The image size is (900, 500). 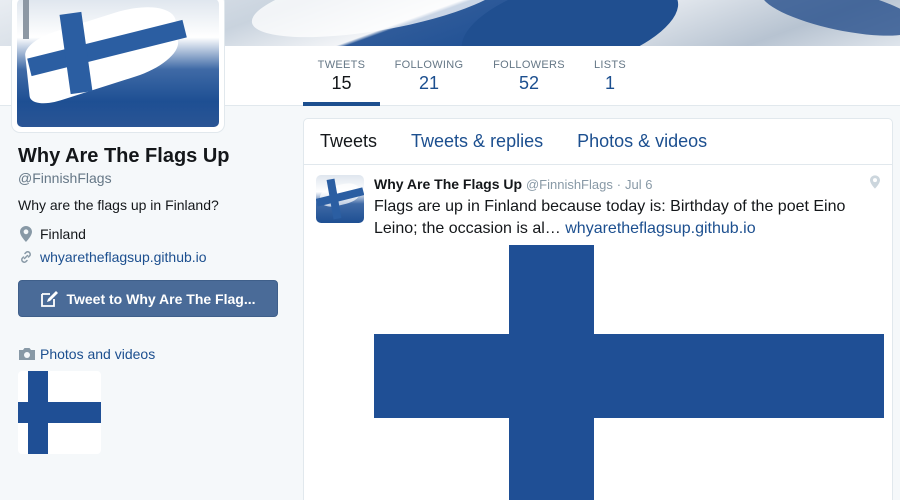 I want to click on thumb-flag-cross-horizontal, so click(x=59, y=412).